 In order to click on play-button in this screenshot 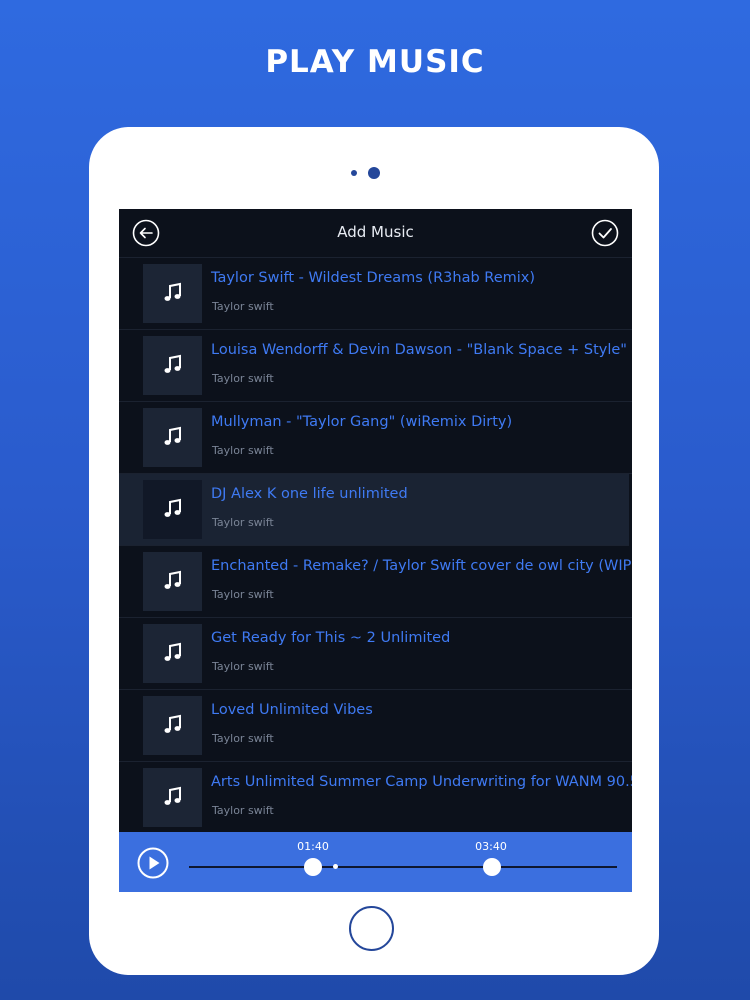, I will do `click(153, 863)`.